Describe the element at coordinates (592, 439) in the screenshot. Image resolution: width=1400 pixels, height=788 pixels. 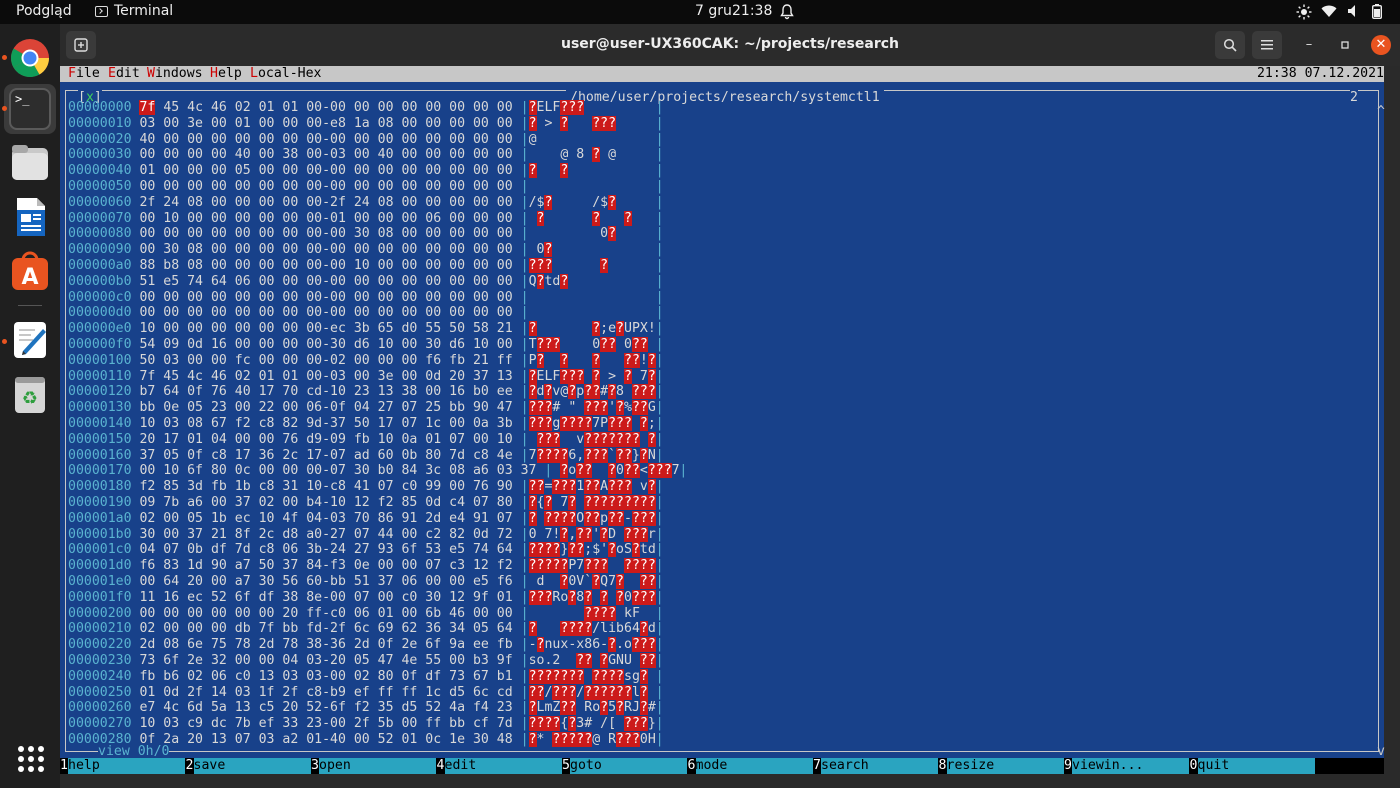
I see `ascii-column: ??? v??????? ?` at that location.